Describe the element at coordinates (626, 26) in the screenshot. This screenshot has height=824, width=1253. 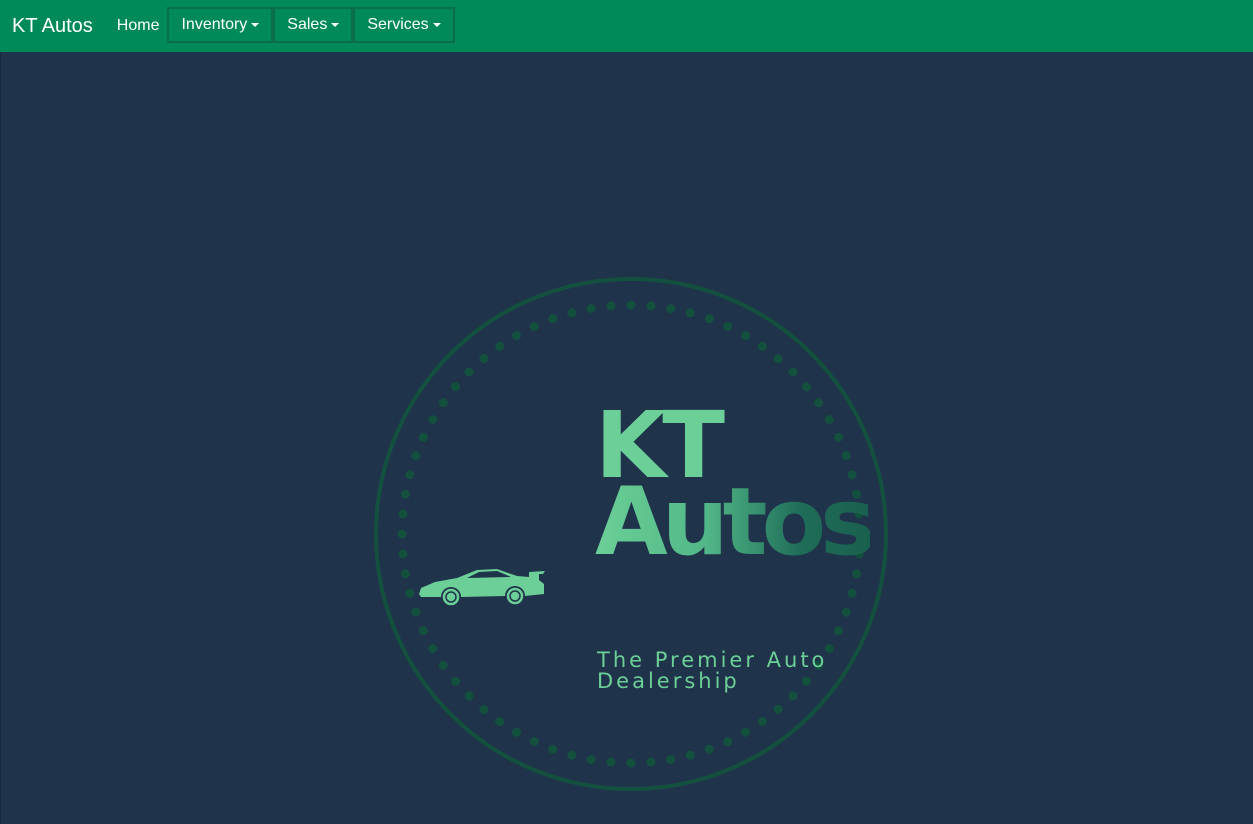
I see `navbar: KT Autos Home Inventory Sales Services` at that location.